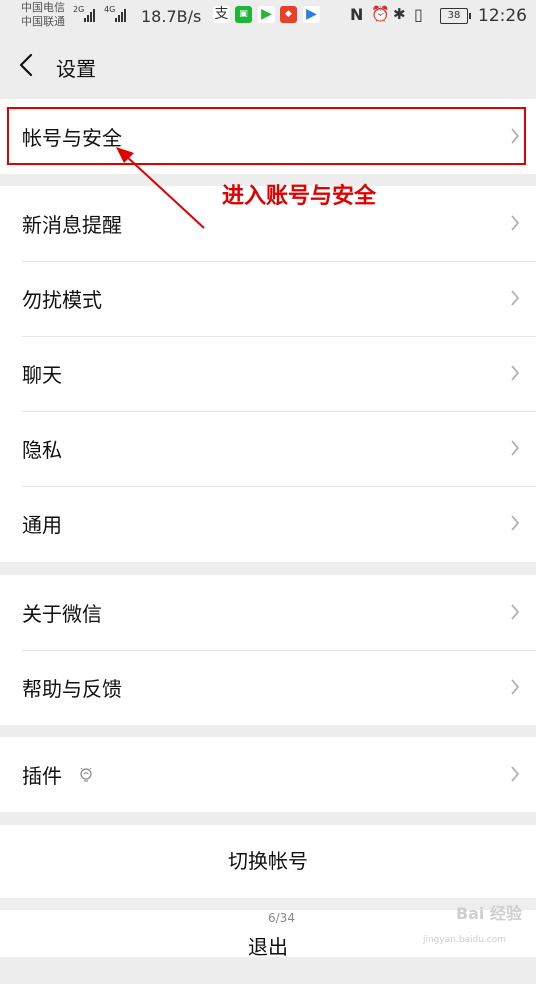 The height and width of the screenshot is (984, 536). Describe the element at coordinates (43, 21) in the screenshot. I see `carrier-2: 中国联通` at that location.